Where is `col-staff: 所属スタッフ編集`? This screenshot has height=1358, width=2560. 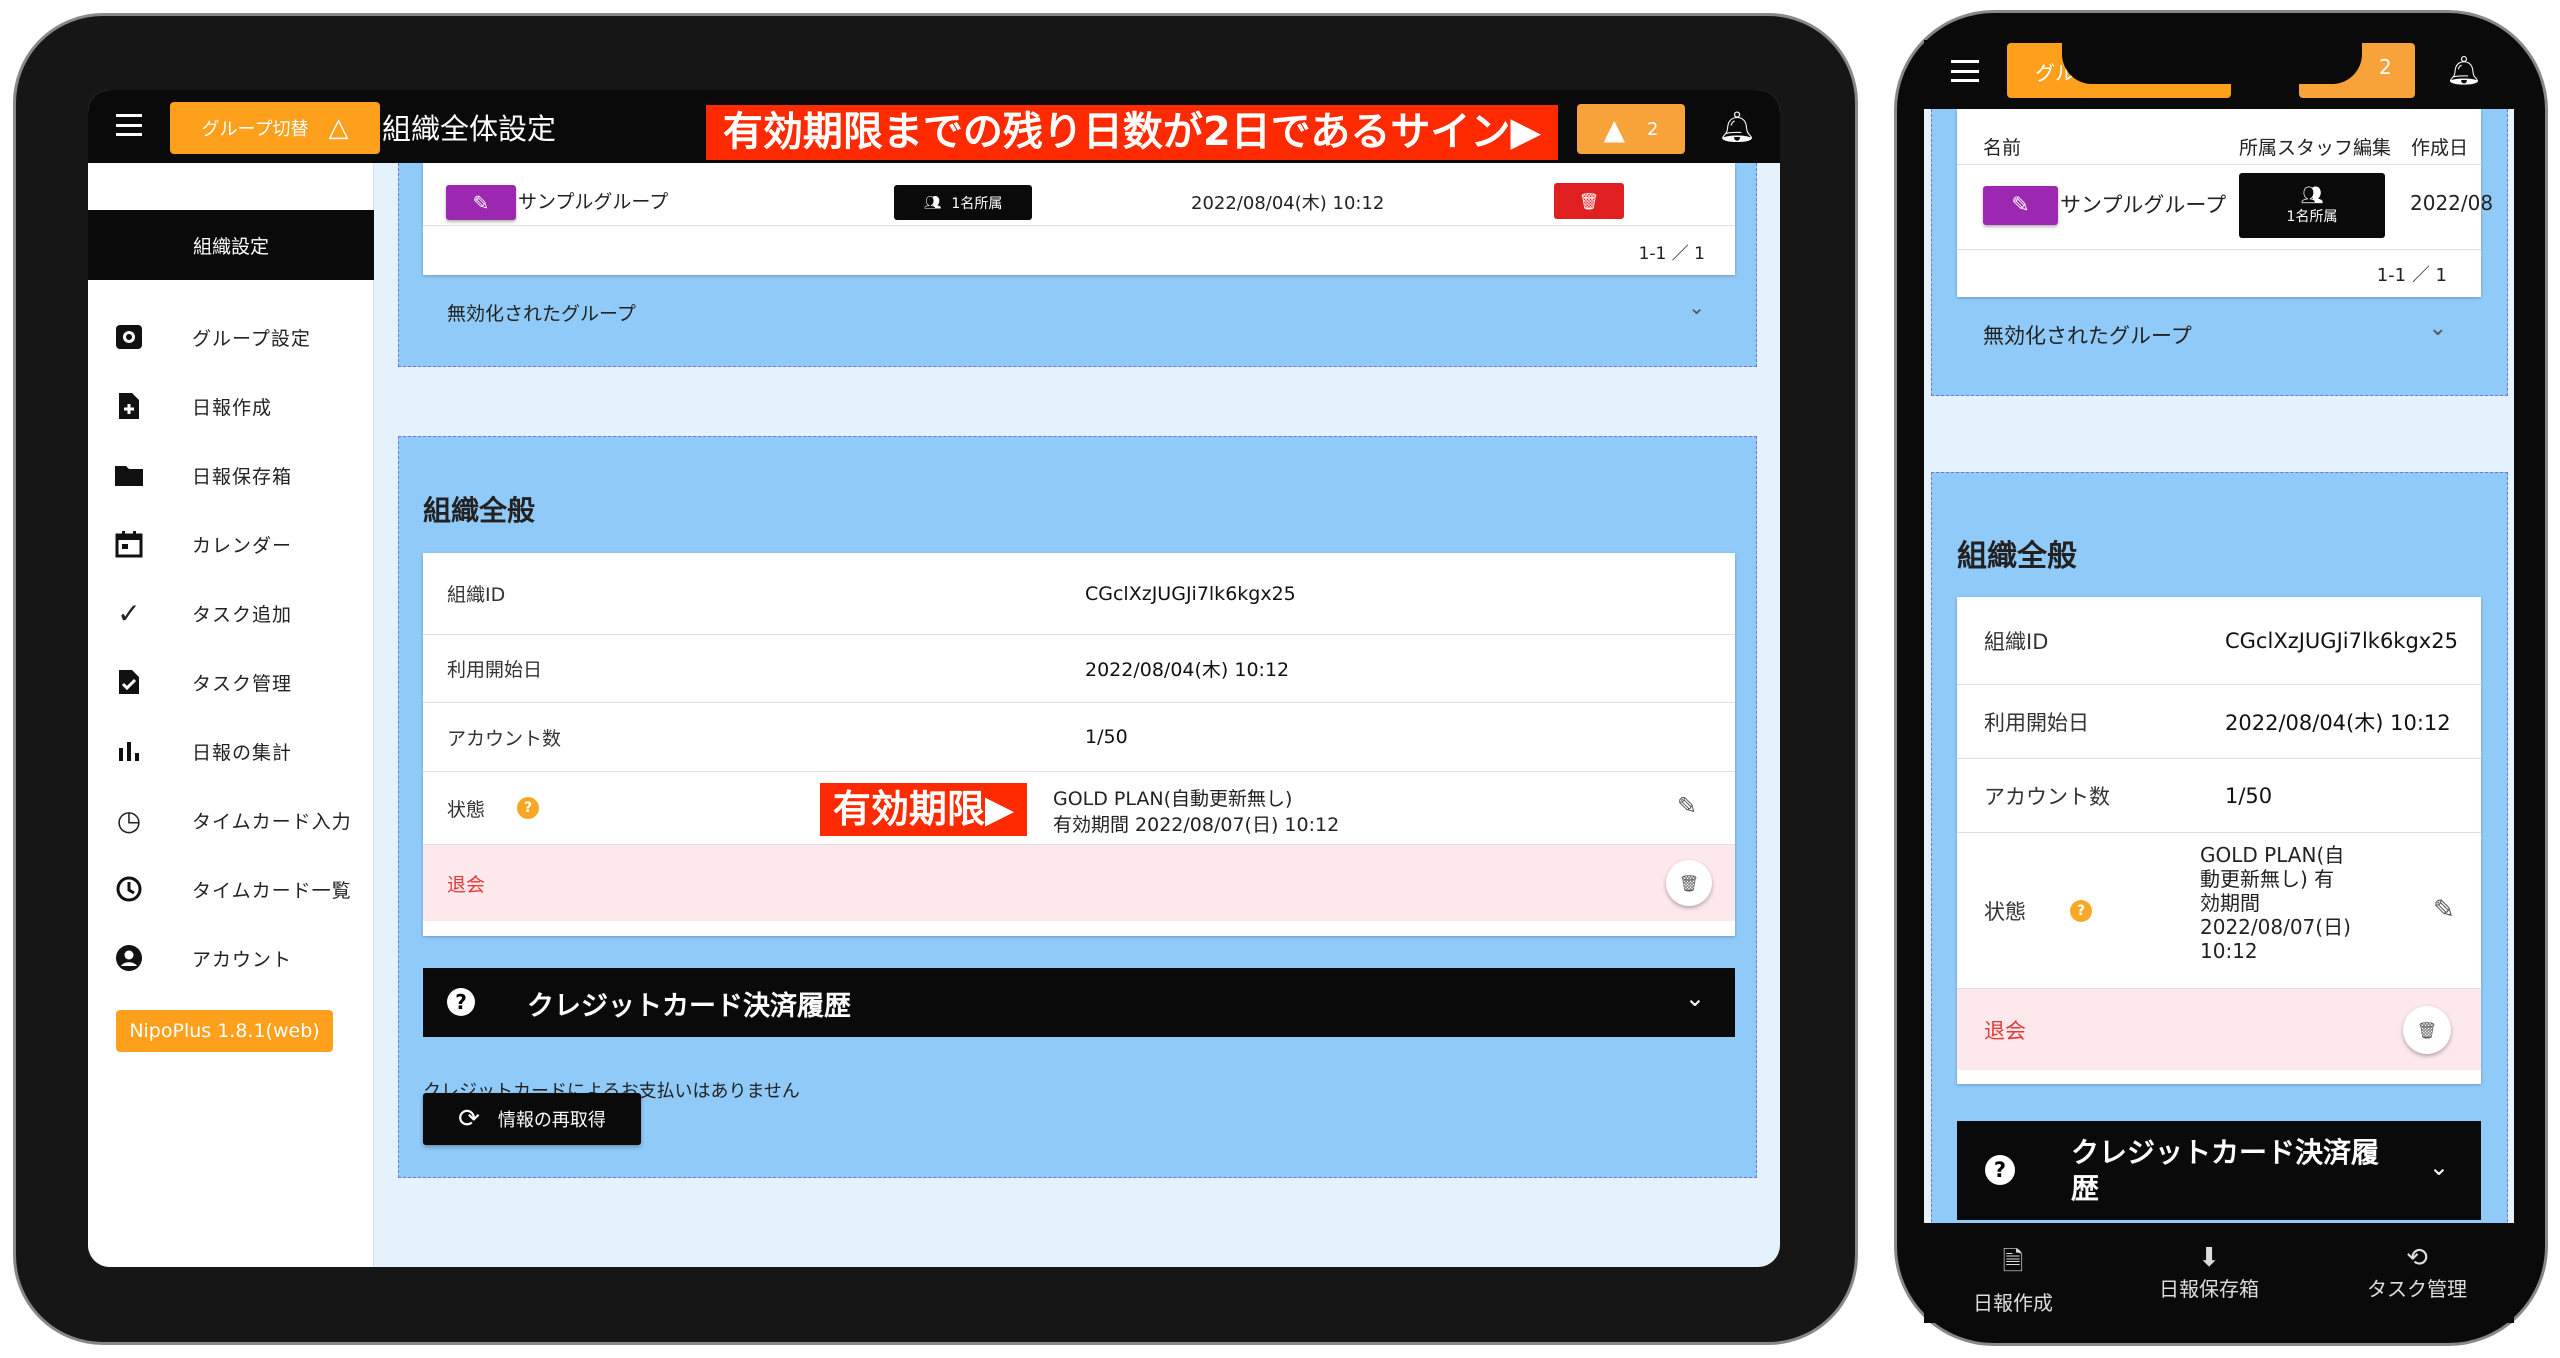
col-staff: 所属スタッフ編集 is located at coordinates (2315, 148).